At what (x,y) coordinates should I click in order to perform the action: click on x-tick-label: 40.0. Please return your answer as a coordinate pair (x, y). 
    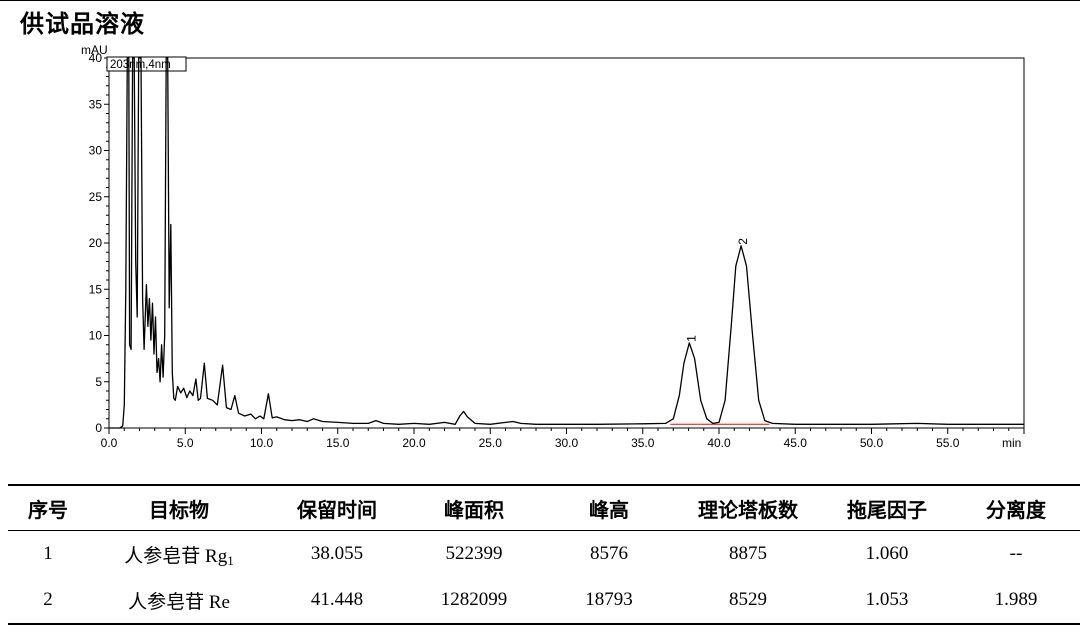
    Looking at the image, I should click on (719, 443).